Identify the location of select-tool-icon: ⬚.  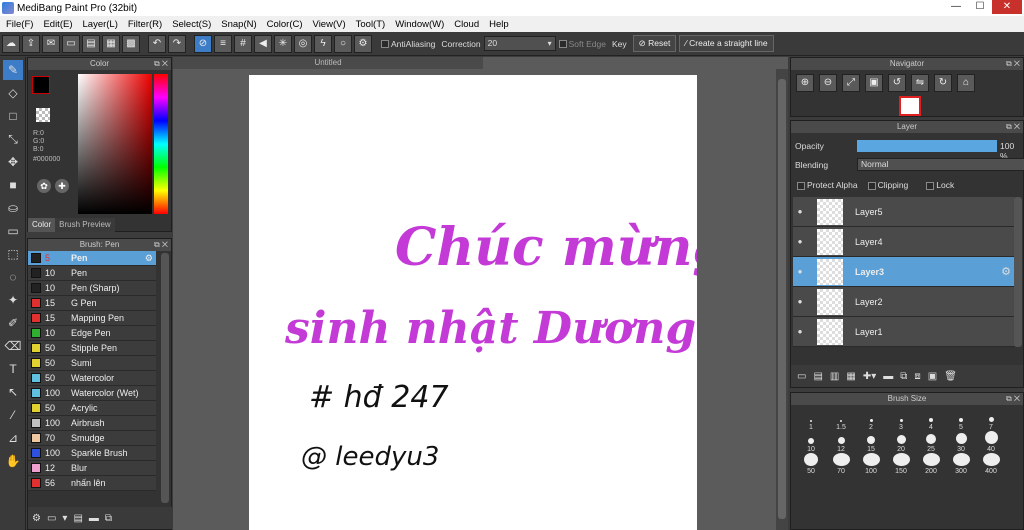
(13, 254).